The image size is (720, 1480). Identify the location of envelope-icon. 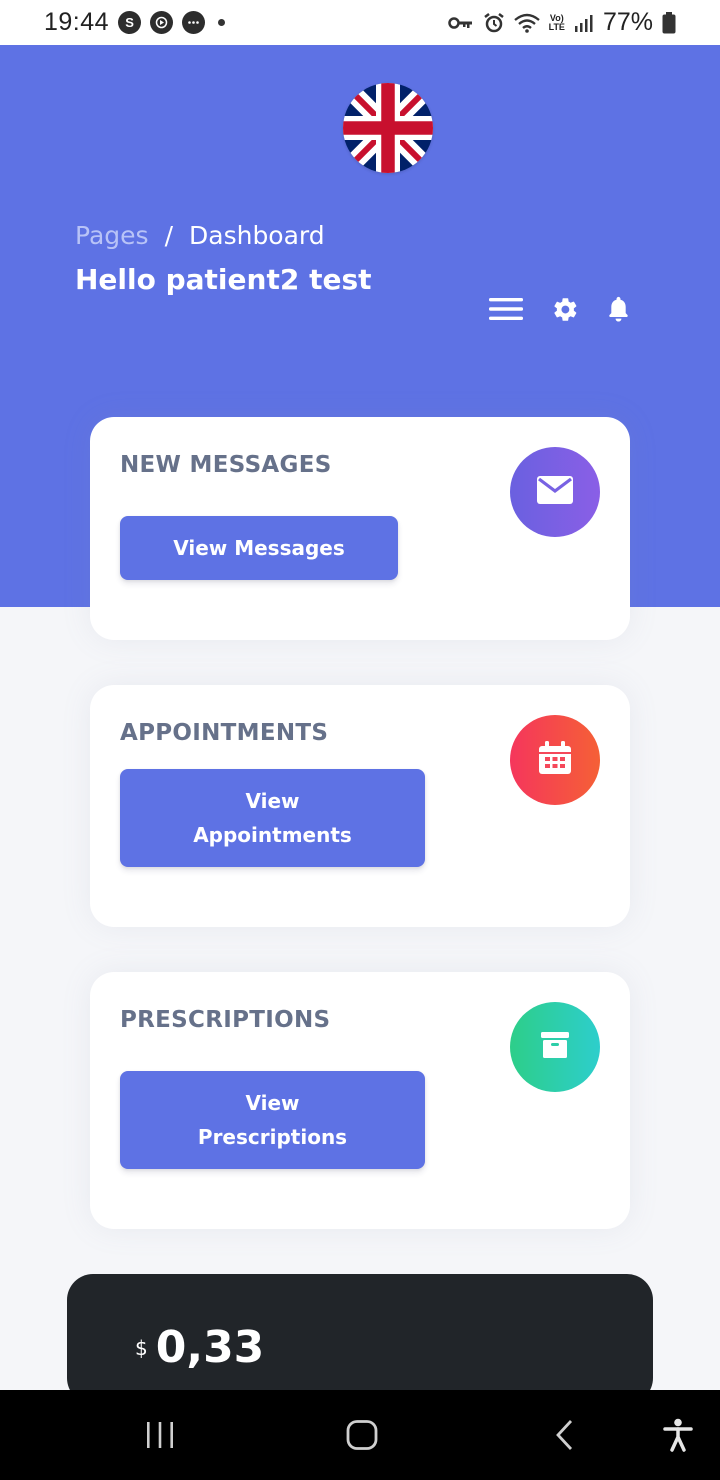
(555, 492).